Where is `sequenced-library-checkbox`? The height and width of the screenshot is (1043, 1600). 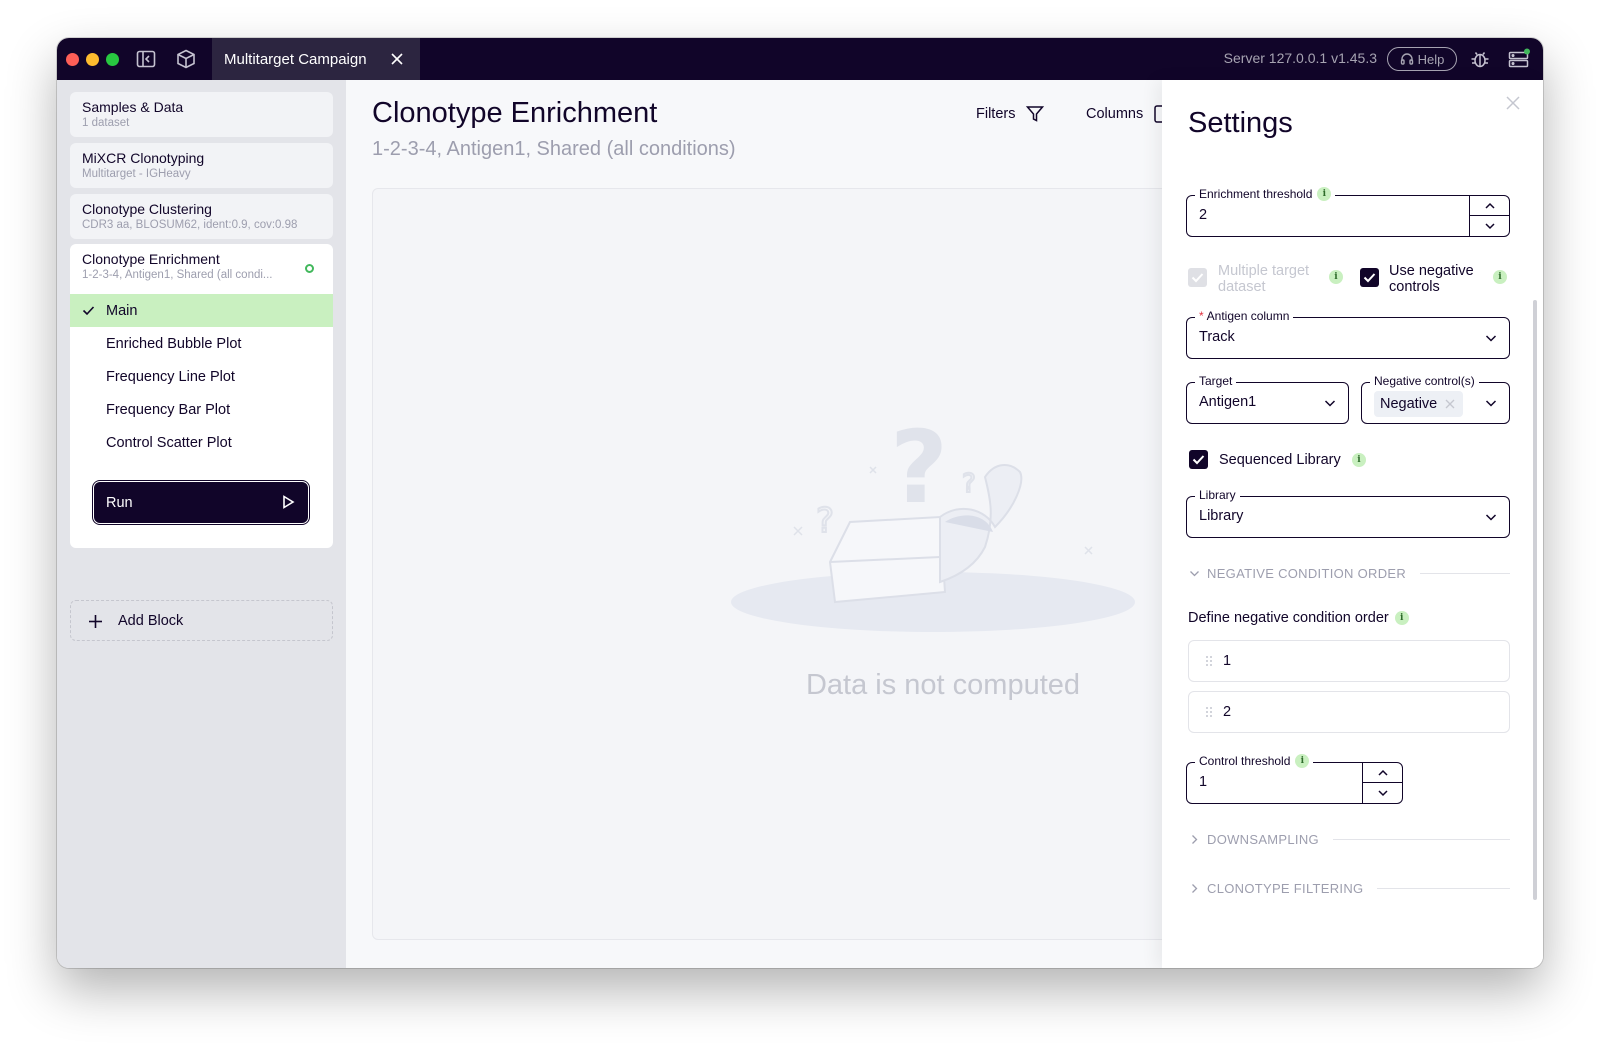 sequenced-library-checkbox is located at coordinates (1198, 459).